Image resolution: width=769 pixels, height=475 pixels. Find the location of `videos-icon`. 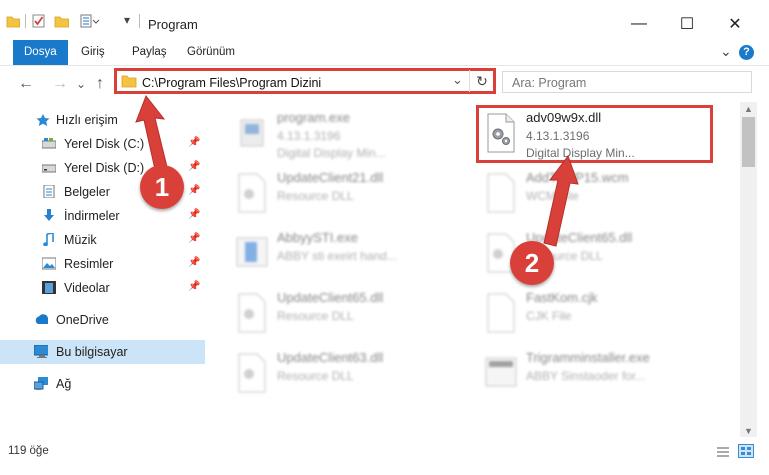

videos-icon is located at coordinates (49, 287).